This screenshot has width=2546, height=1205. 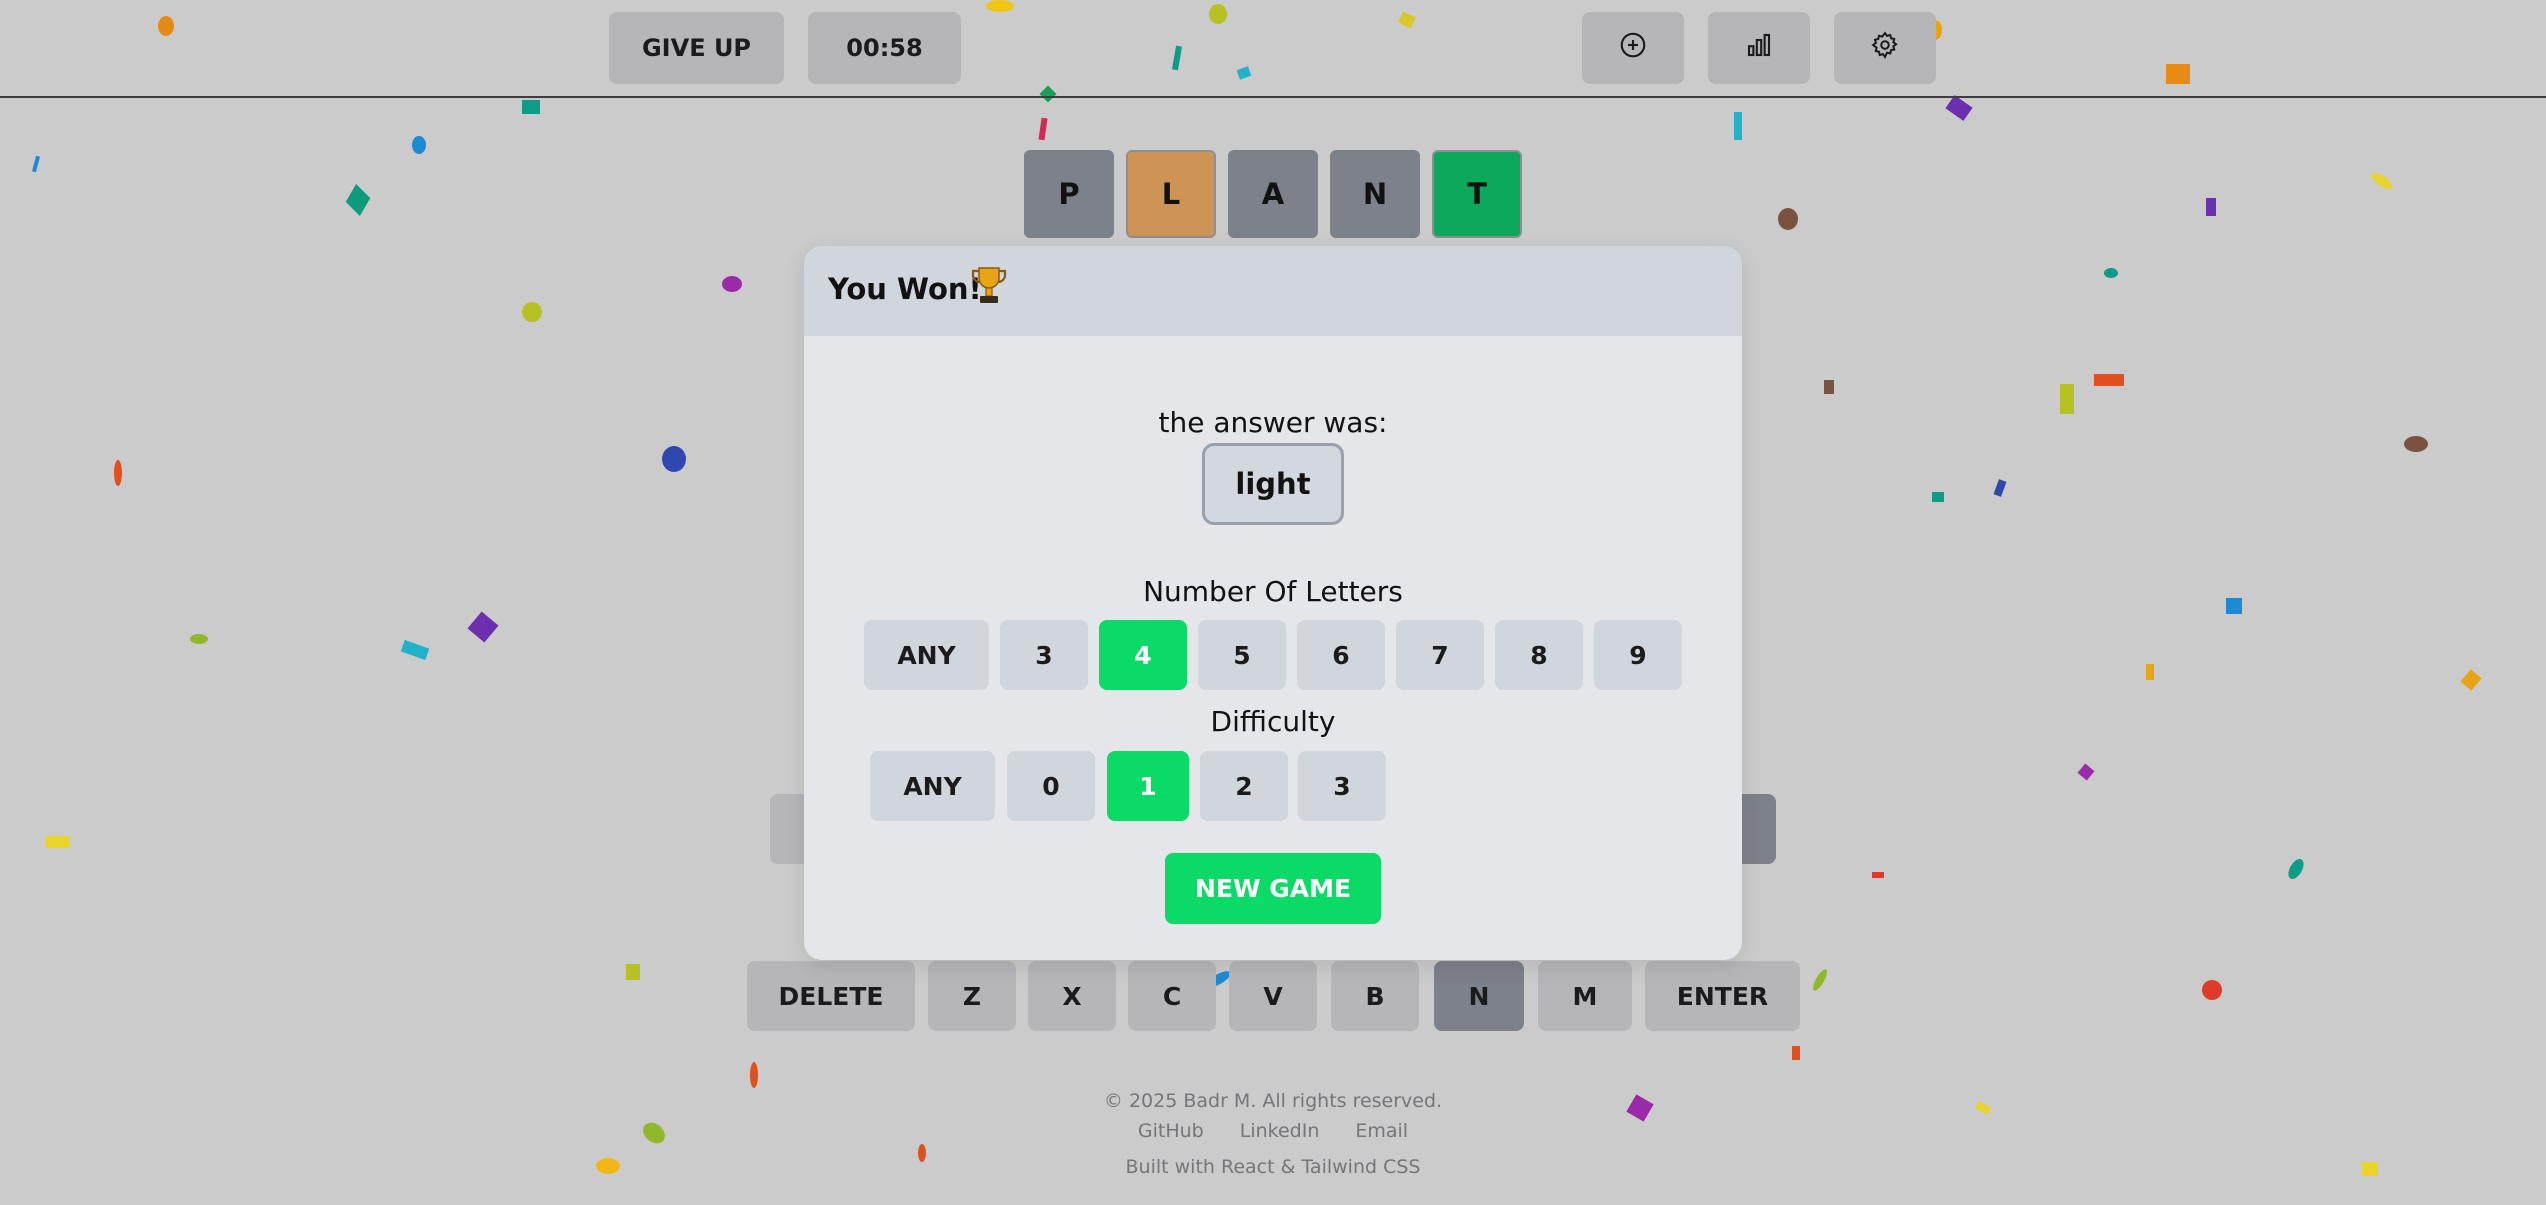 What do you see at coordinates (1171, 1131) in the screenshot?
I see `github-link: GitHub` at bounding box center [1171, 1131].